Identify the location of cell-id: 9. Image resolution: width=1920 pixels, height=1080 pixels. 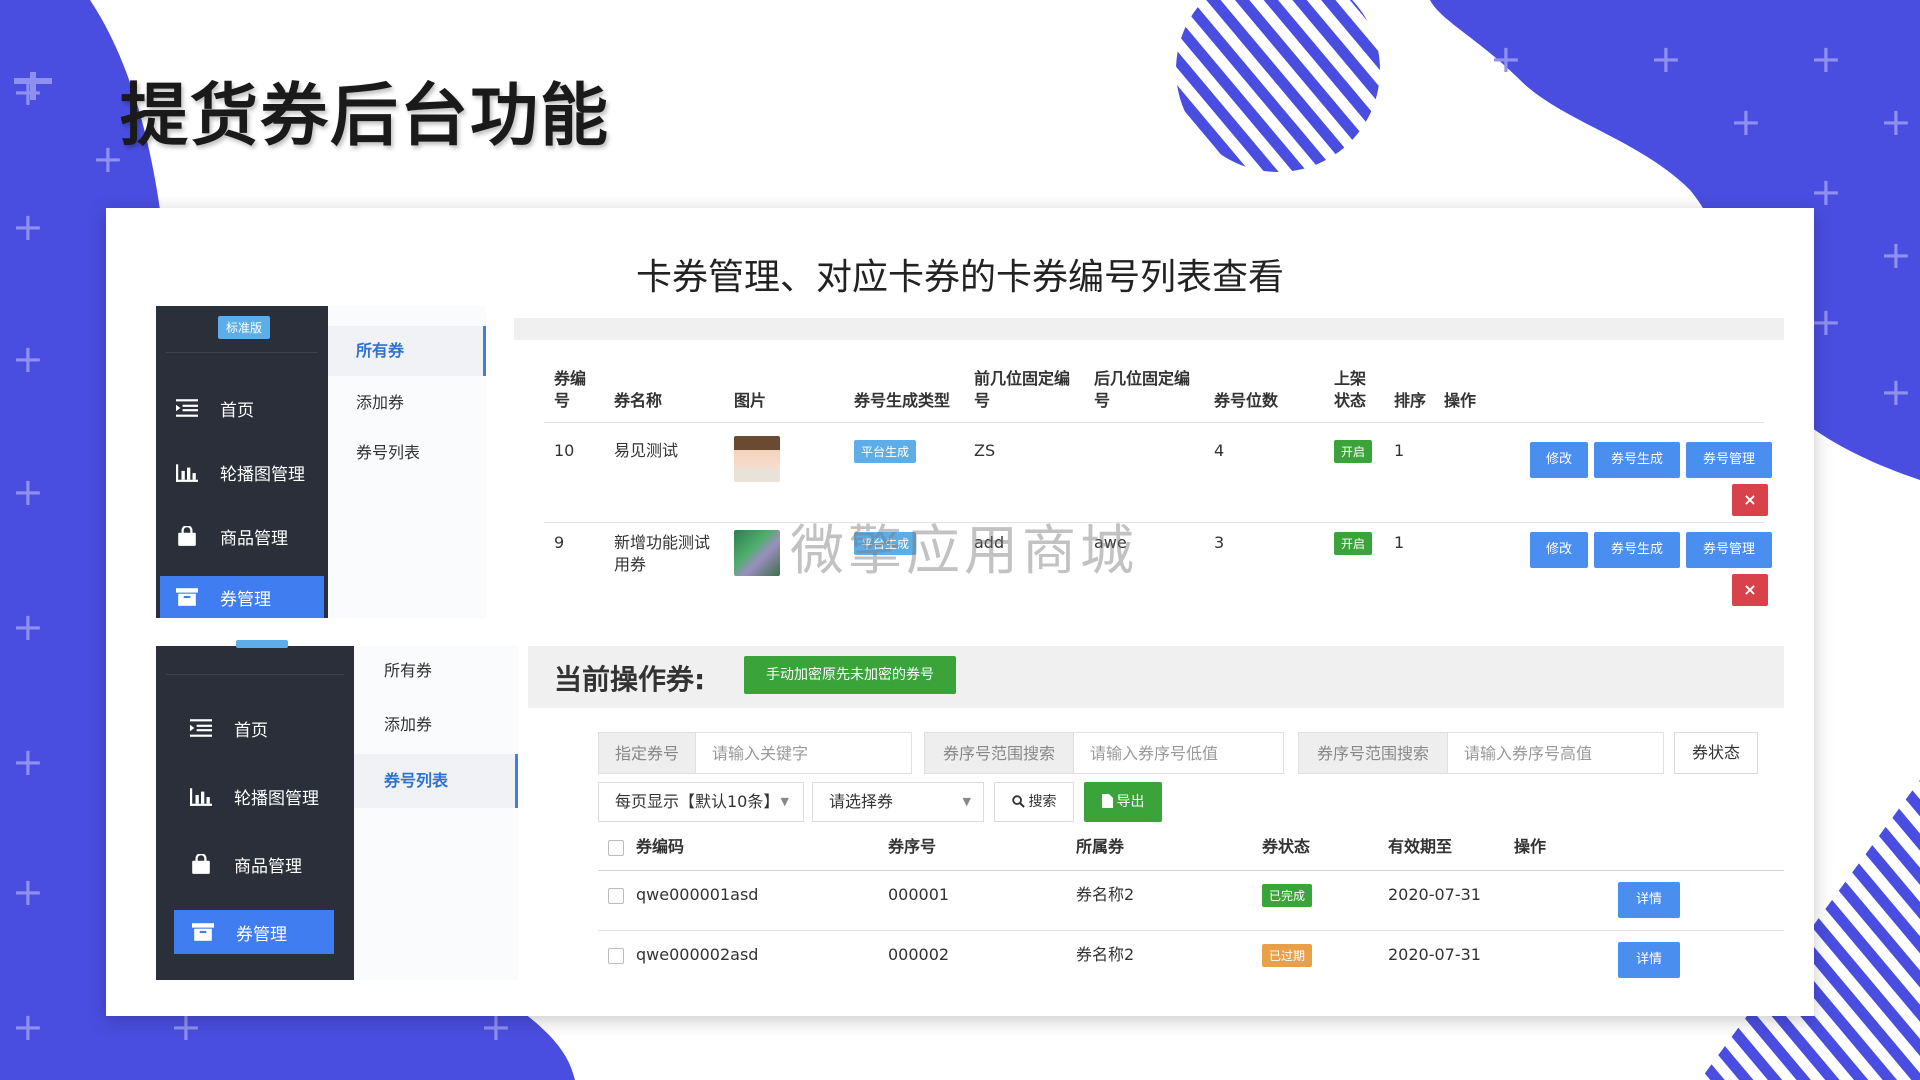
(559, 542).